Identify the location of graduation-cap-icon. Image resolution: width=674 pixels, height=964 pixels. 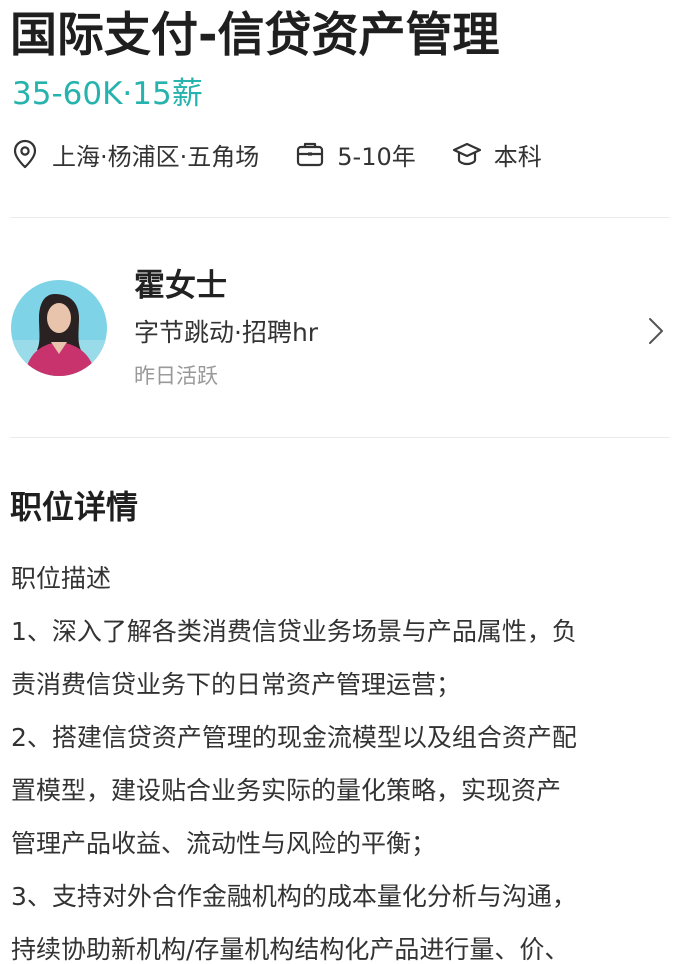
(467, 154).